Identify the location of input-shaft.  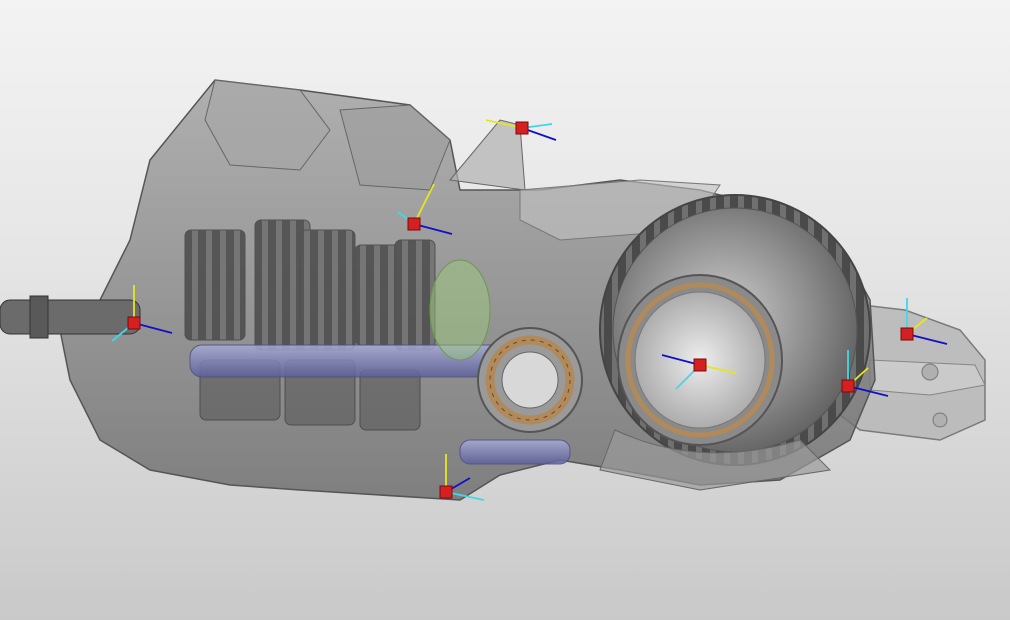
(70, 317).